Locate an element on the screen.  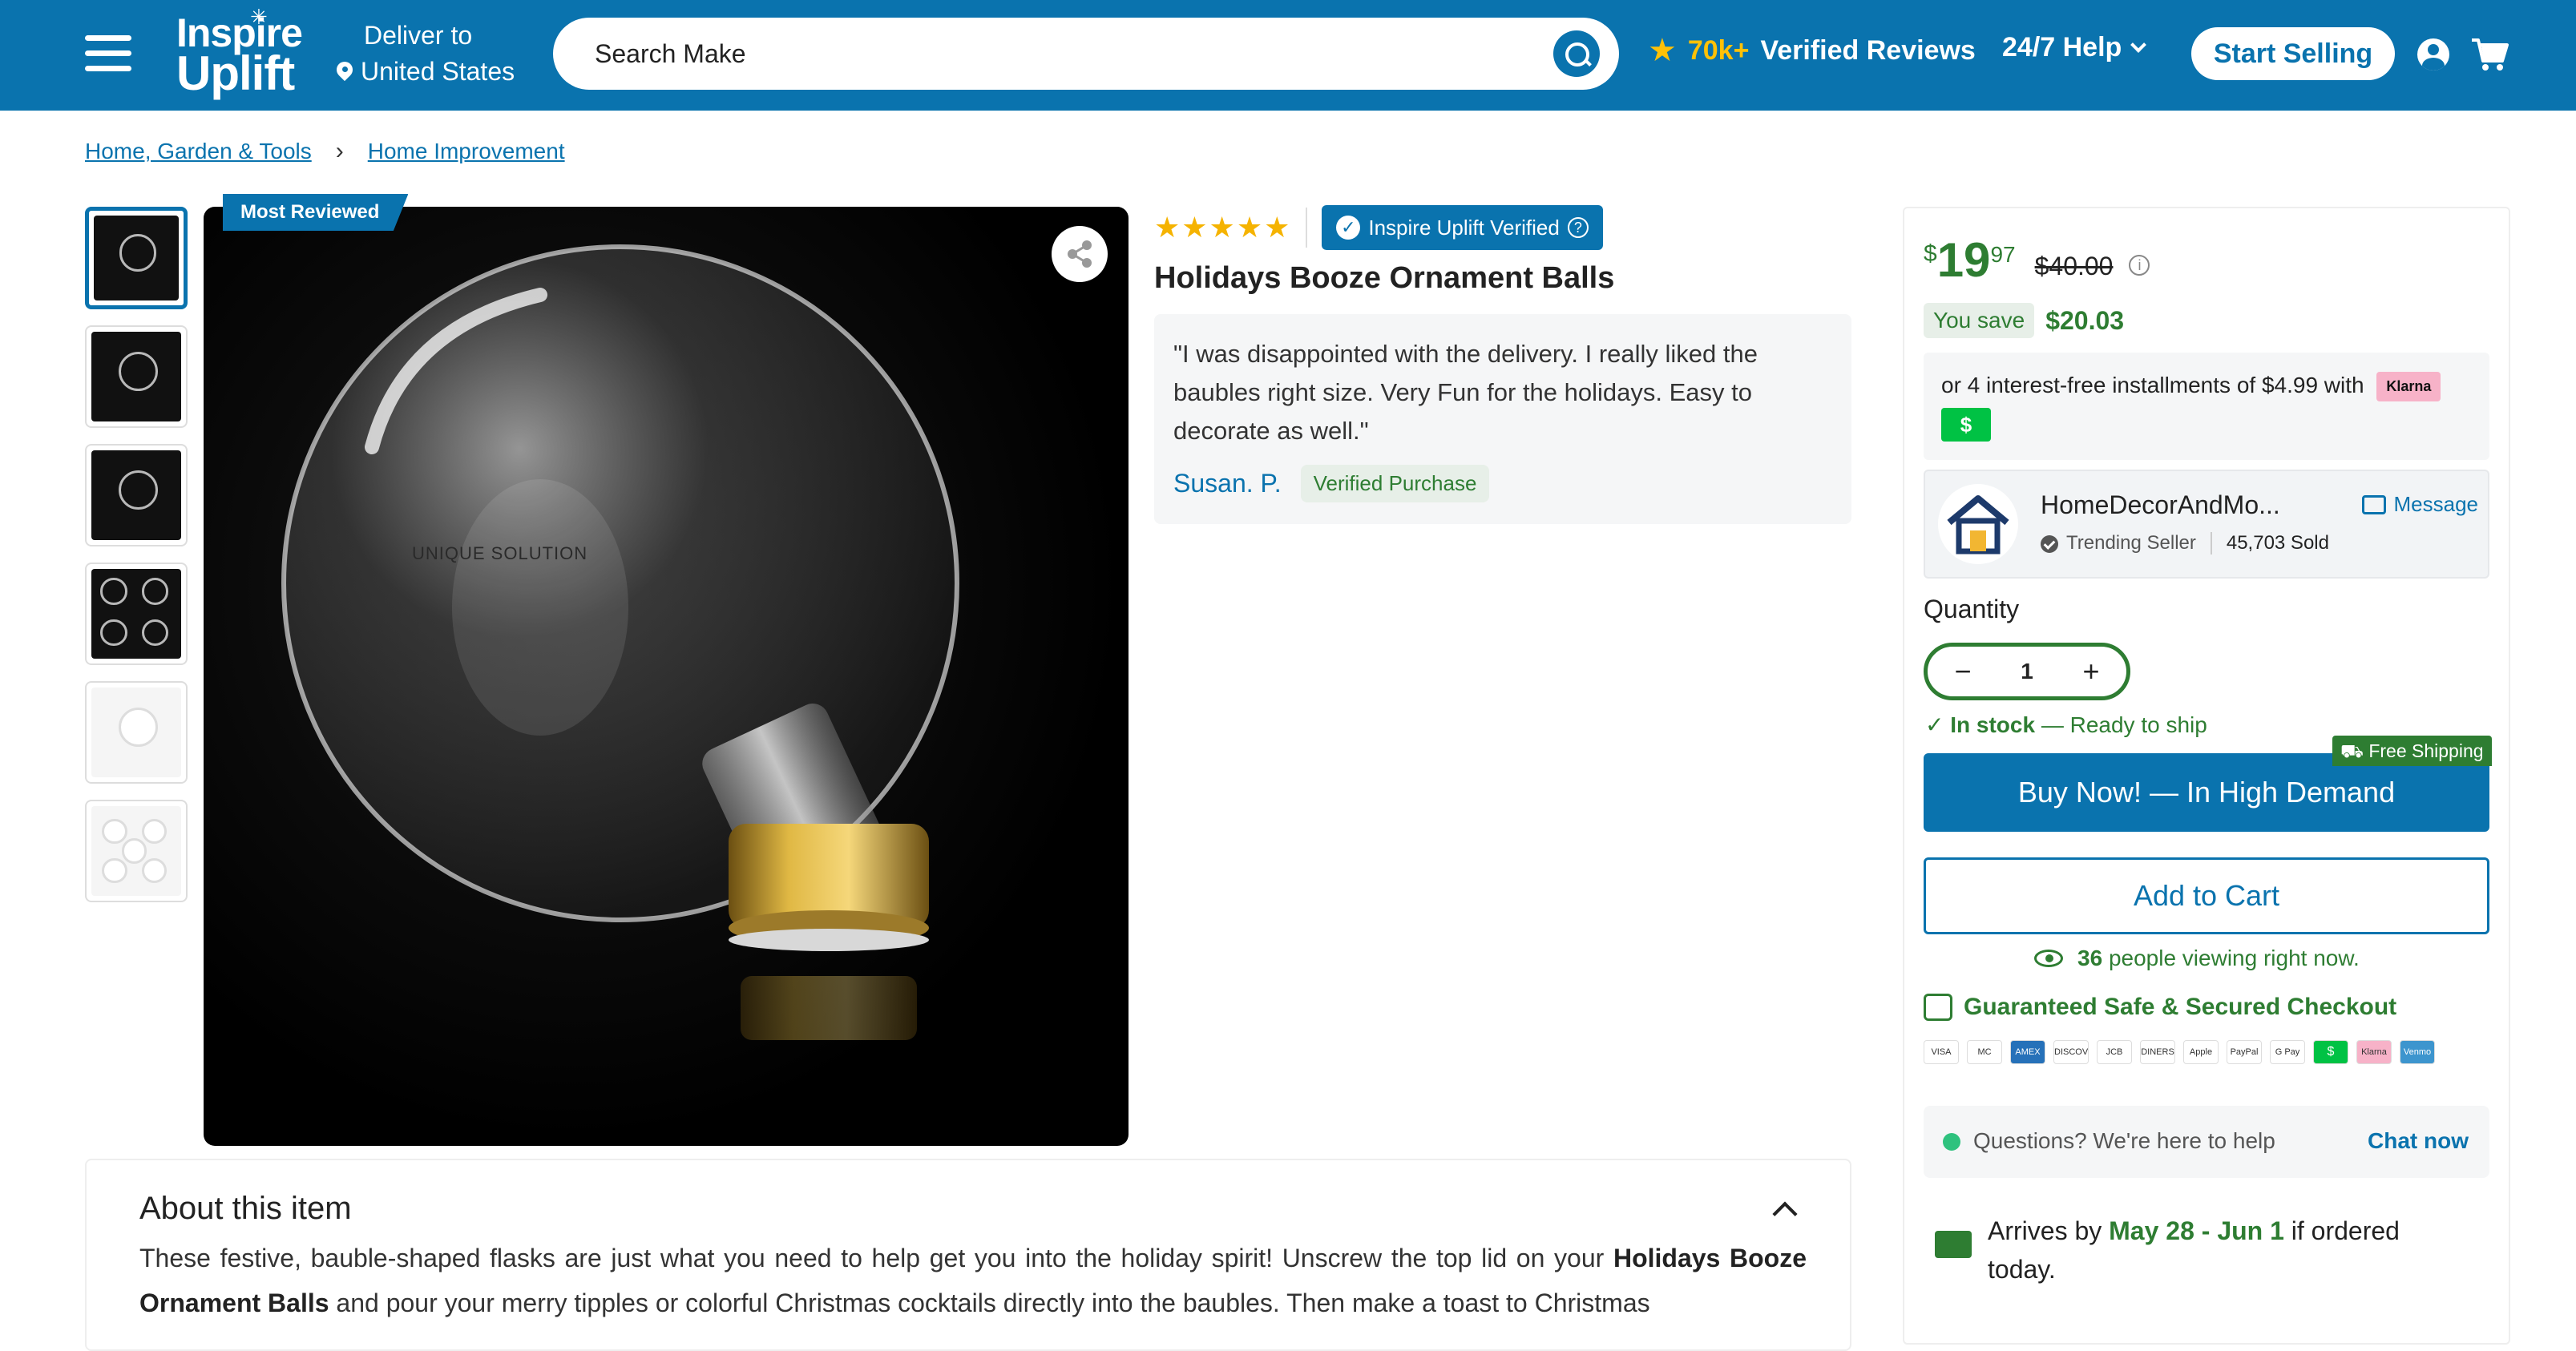
reviews-label: Verified Reviews is located at coordinates (1868, 50).